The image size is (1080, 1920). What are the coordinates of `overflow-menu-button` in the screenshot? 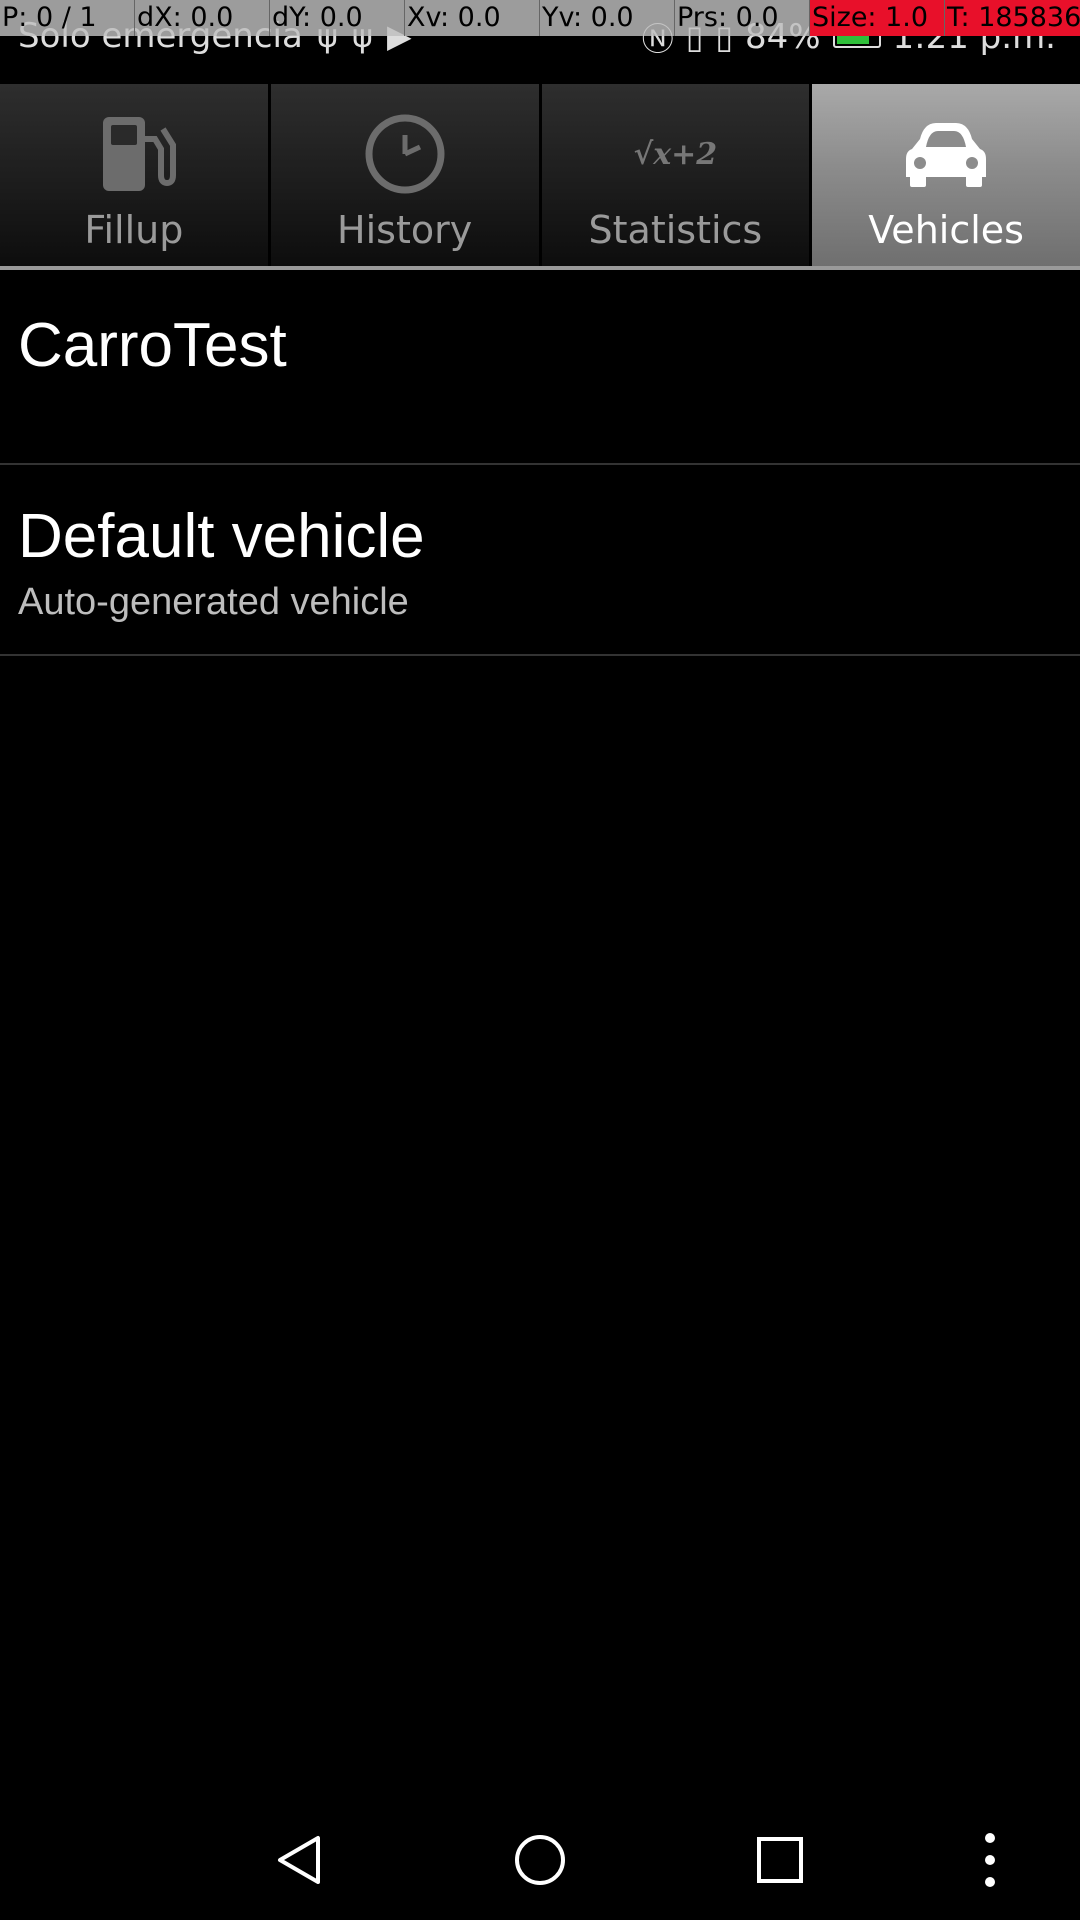 It's located at (990, 1860).